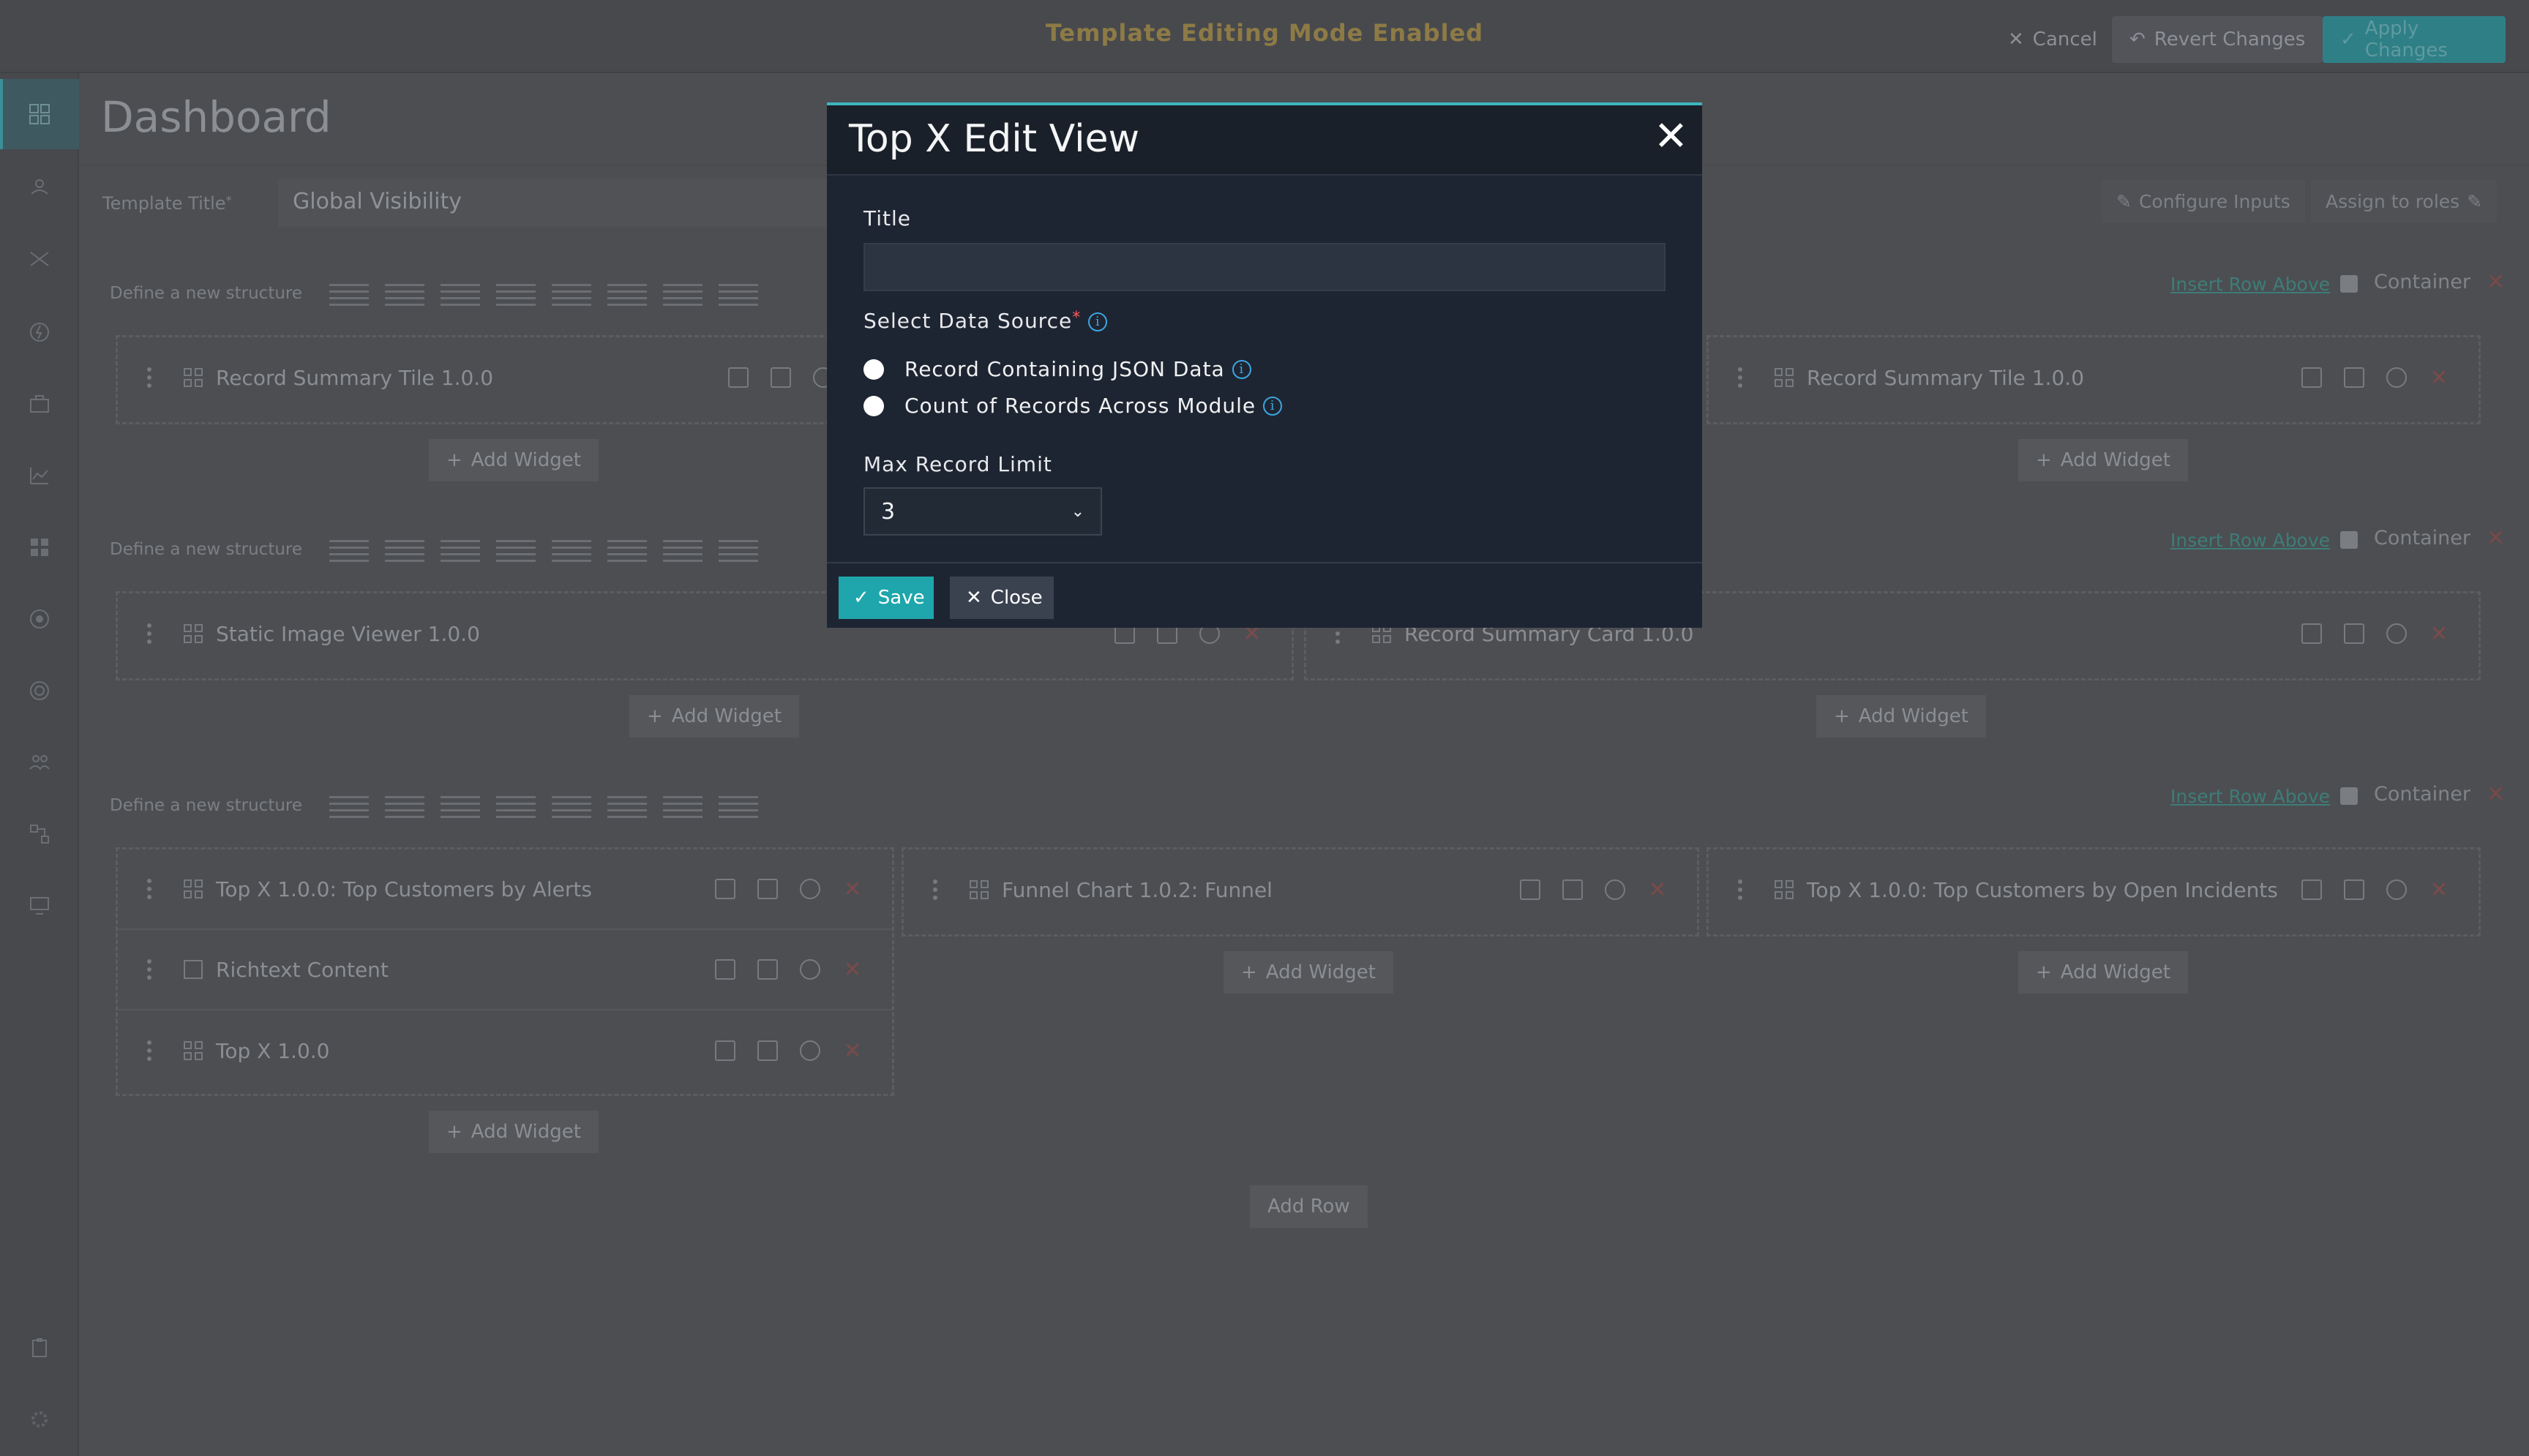 Image resolution: width=2529 pixels, height=1456 pixels. I want to click on lightning-icon, so click(40, 333).